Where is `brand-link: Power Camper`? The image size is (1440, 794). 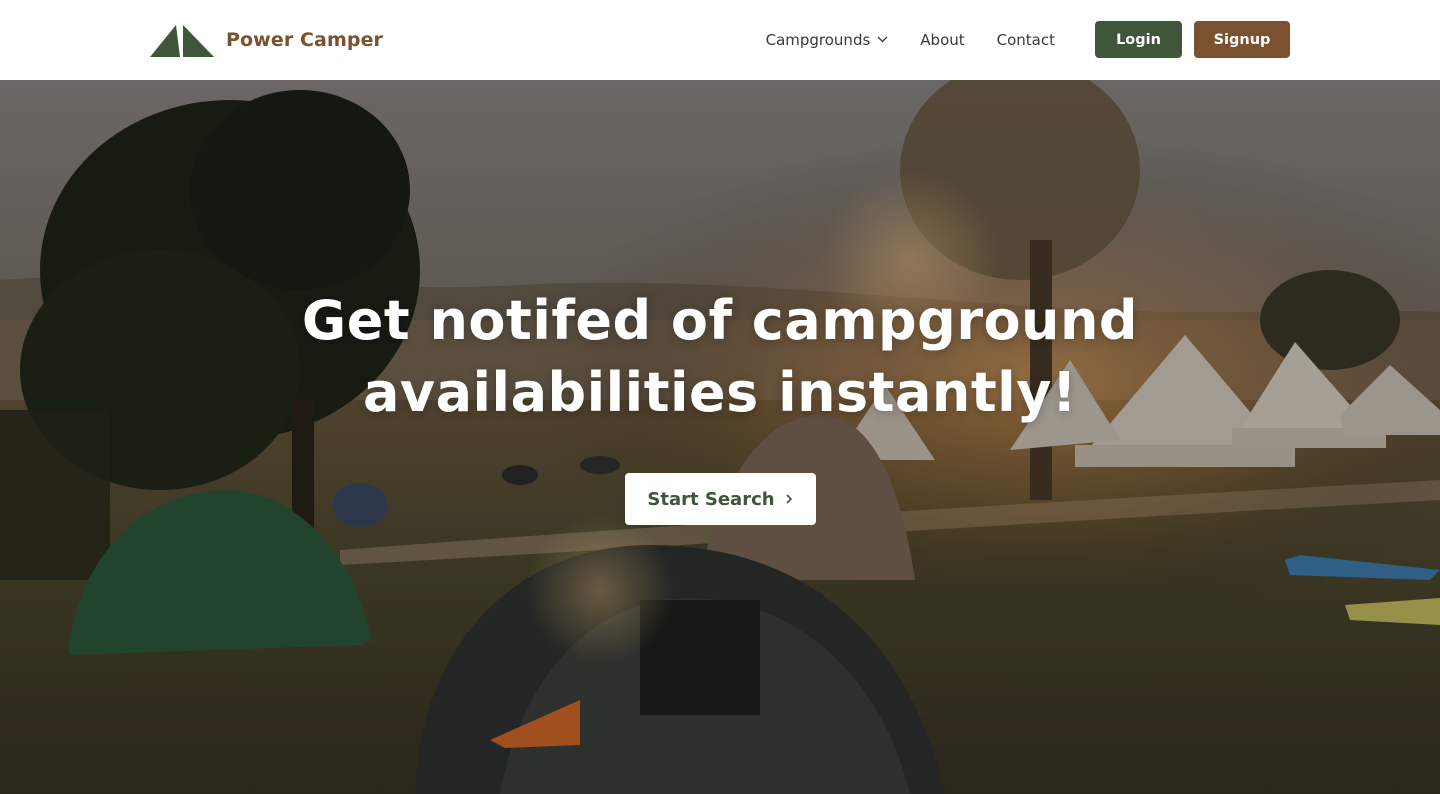 brand-link: Power Camper is located at coordinates (266, 40).